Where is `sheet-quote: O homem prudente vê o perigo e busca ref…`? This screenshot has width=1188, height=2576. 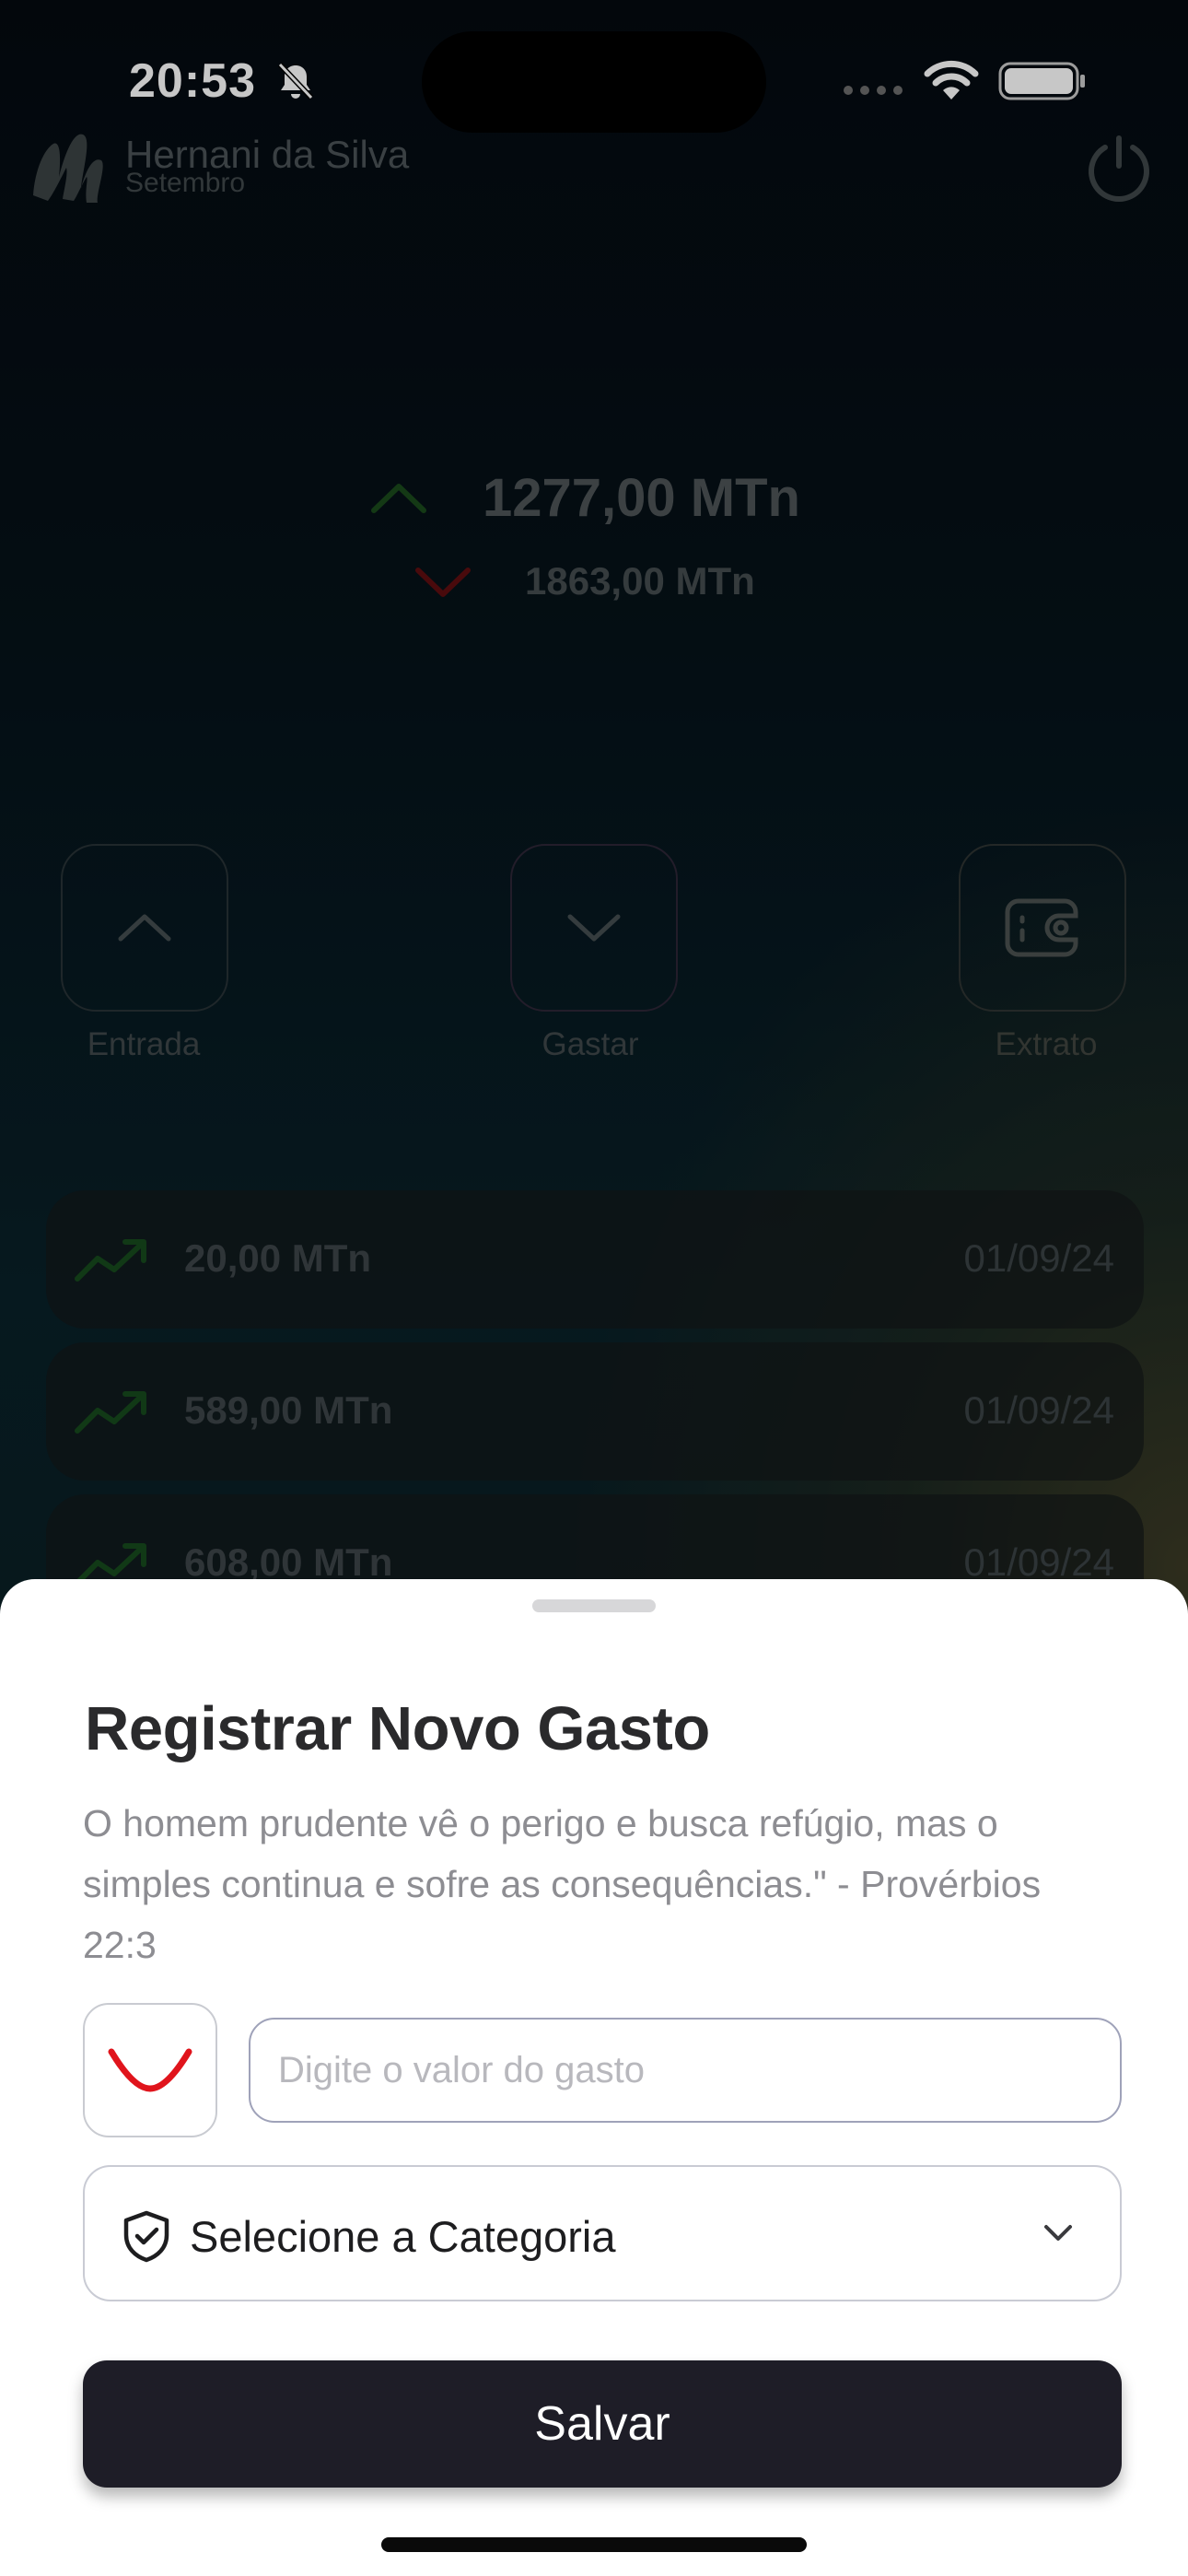 sheet-quote: O homem prudente vê o perigo e busca ref… is located at coordinates (562, 1884).